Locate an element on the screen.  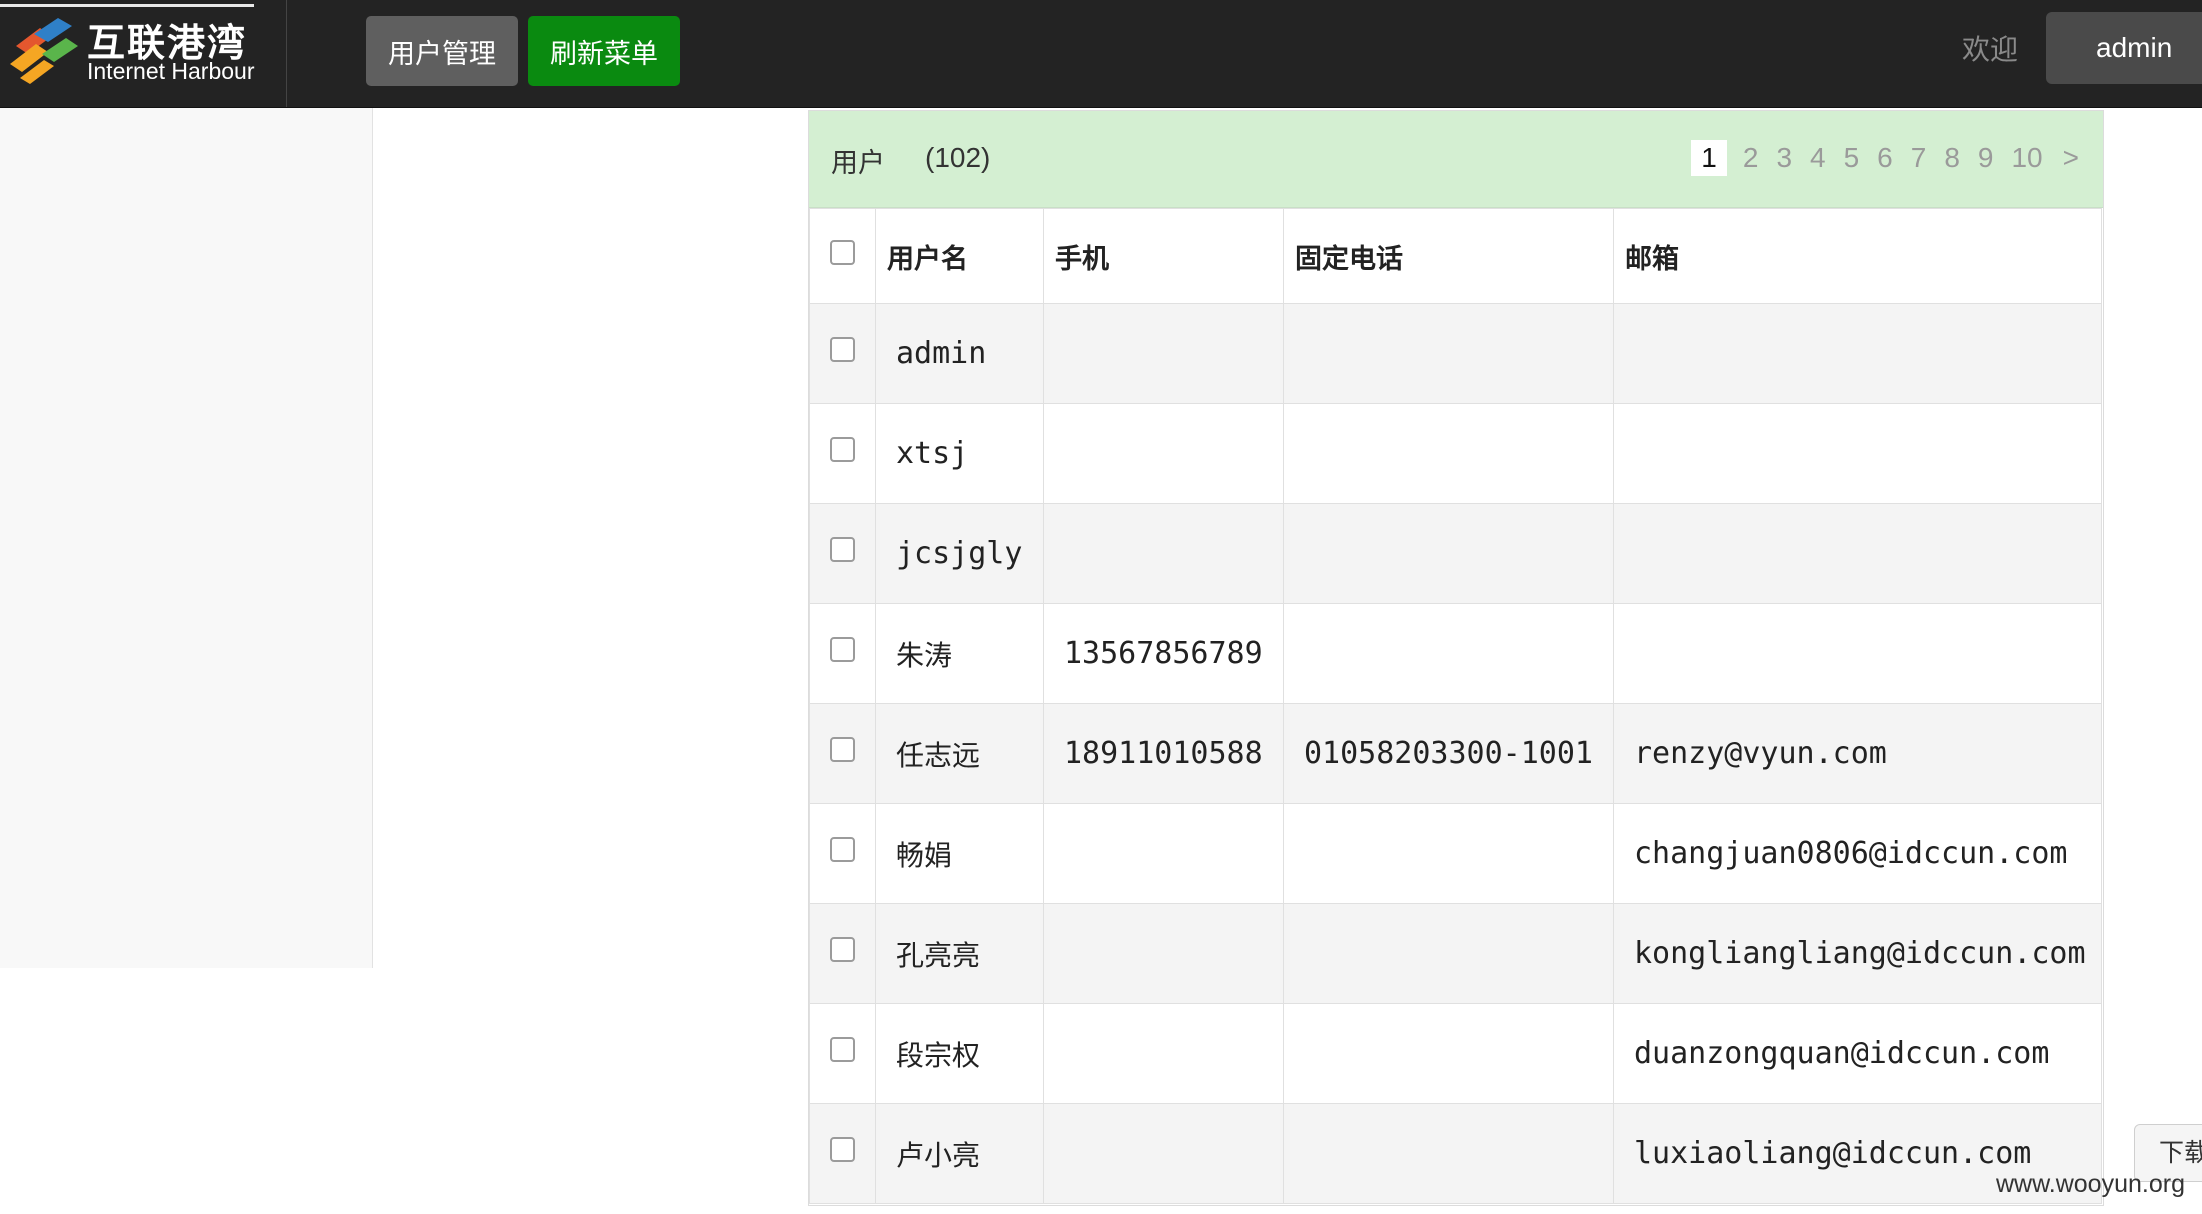
sidebar is located at coordinates (186, 538).